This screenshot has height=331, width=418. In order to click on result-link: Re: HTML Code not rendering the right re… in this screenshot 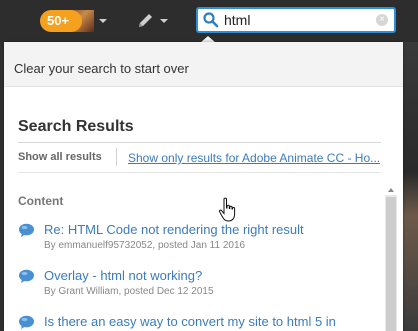, I will do `click(174, 229)`.